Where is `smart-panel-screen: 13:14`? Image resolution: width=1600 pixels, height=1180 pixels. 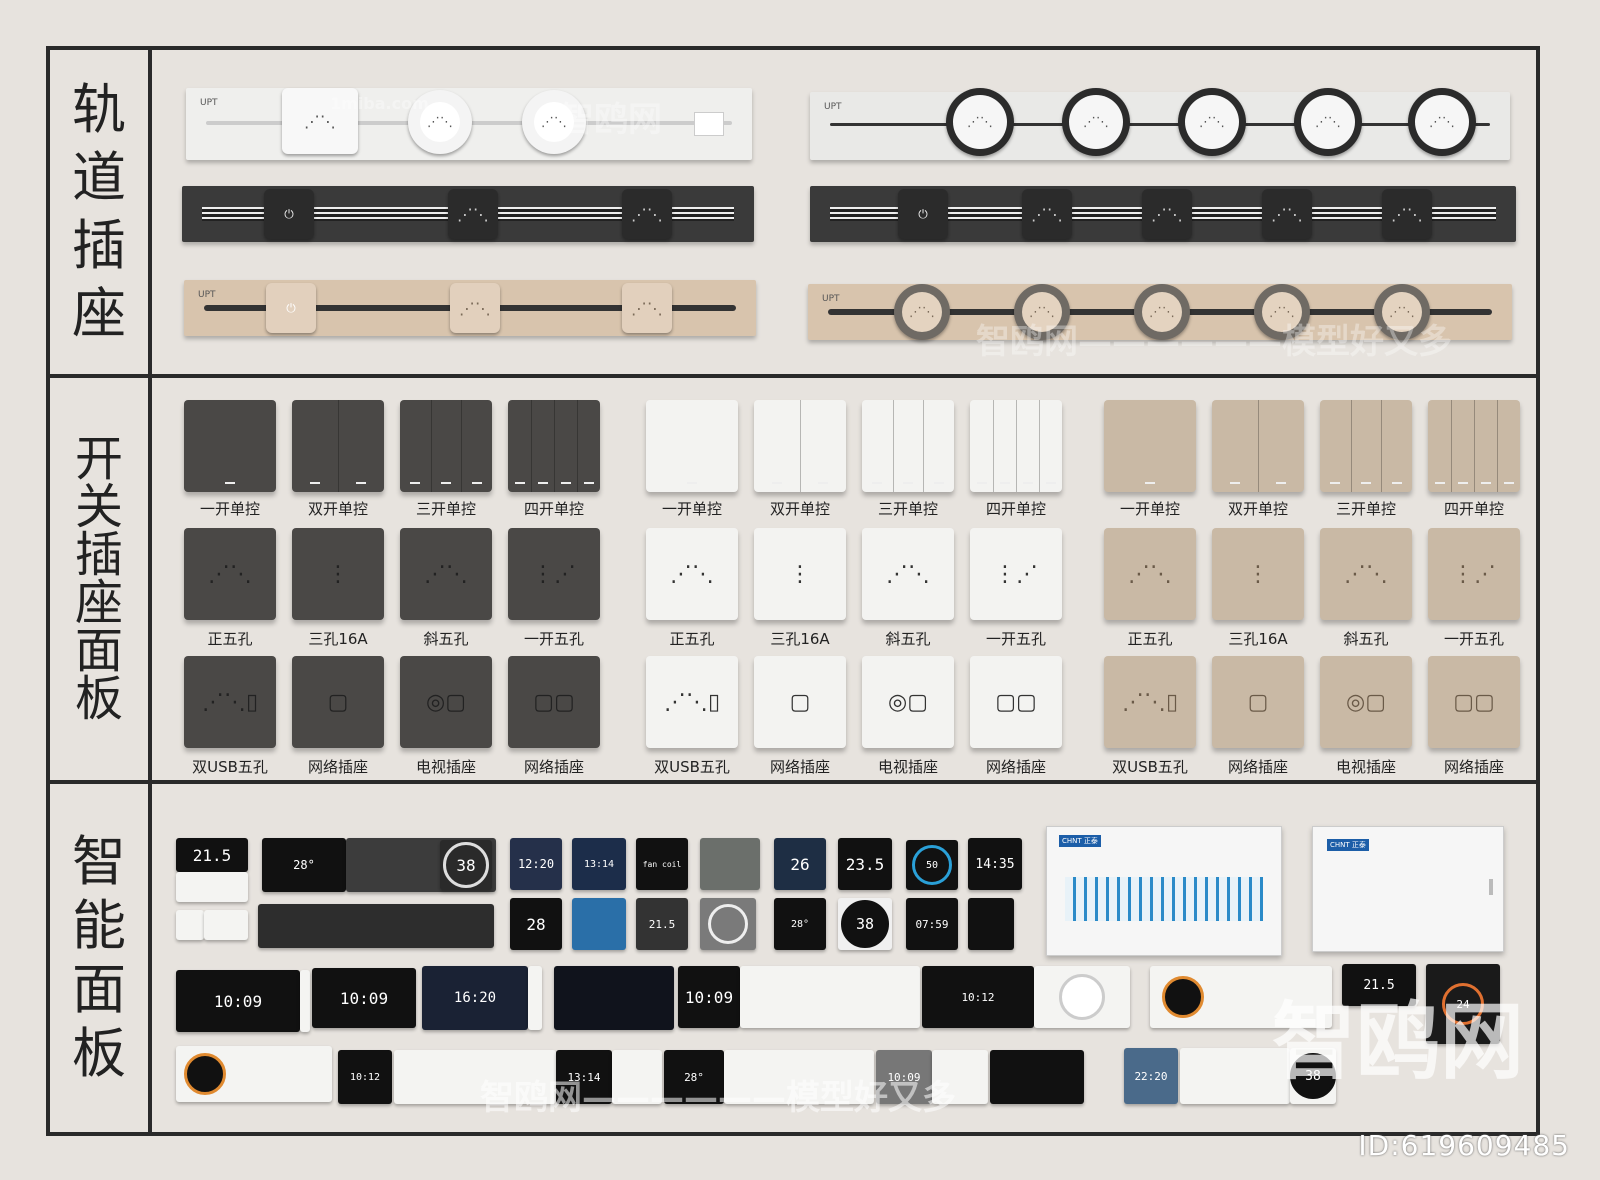 smart-panel-screen: 13:14 is located at coordinates (584, 1077).